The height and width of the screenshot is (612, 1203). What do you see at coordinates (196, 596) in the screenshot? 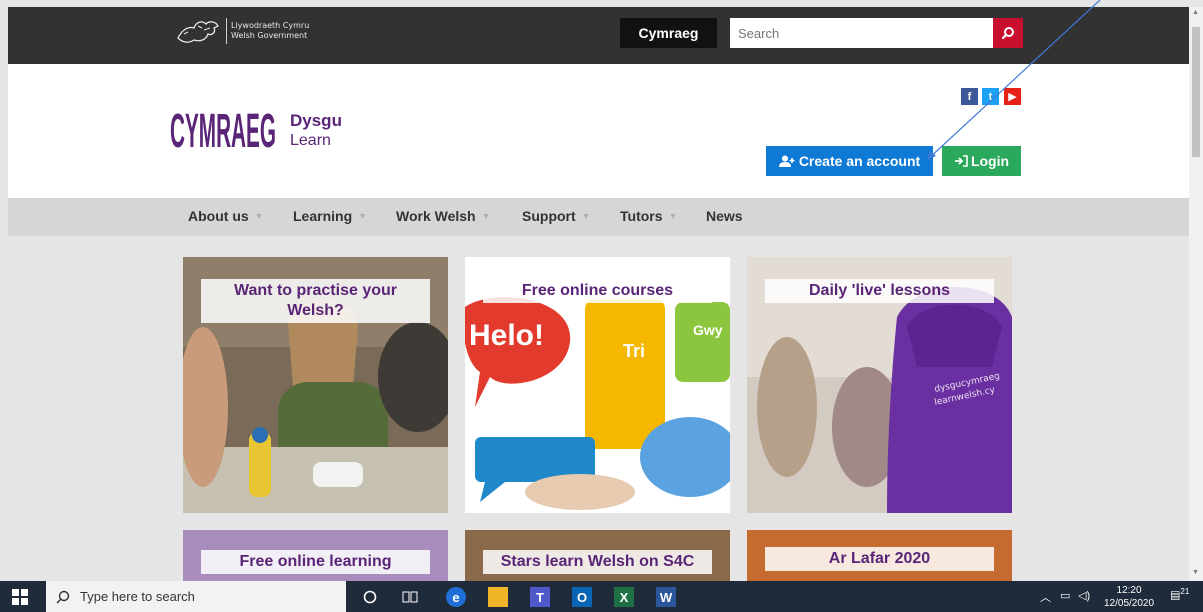
I see `taskbar-search: Type here to search` at bounding box center [196, 596].